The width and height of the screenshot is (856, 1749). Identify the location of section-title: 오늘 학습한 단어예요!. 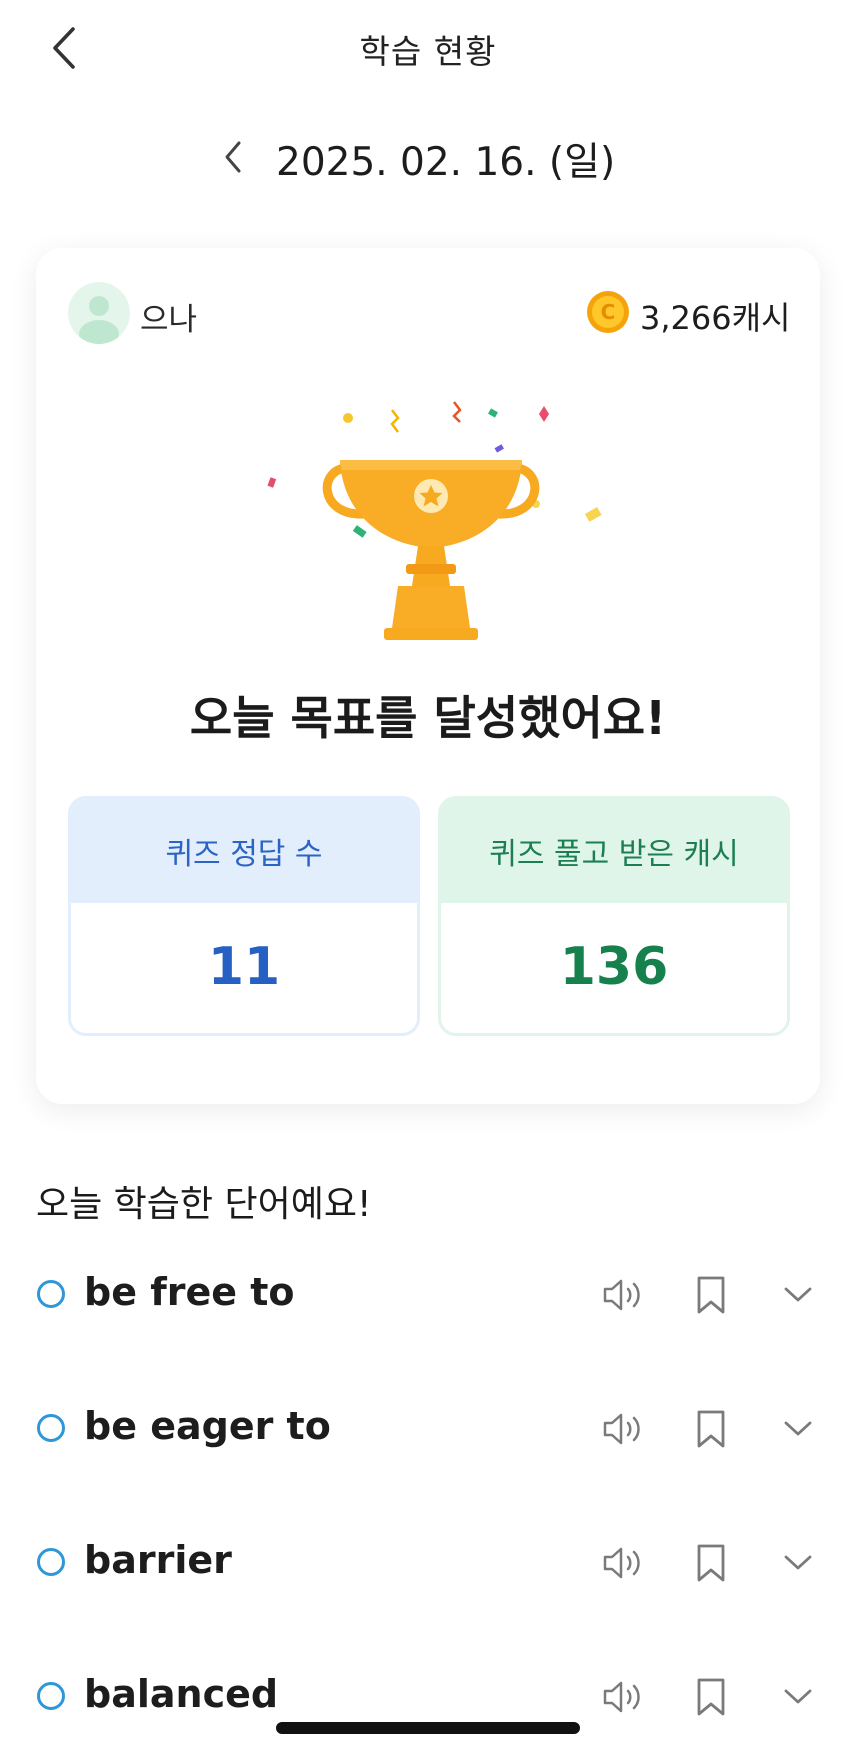
(204, 1204).